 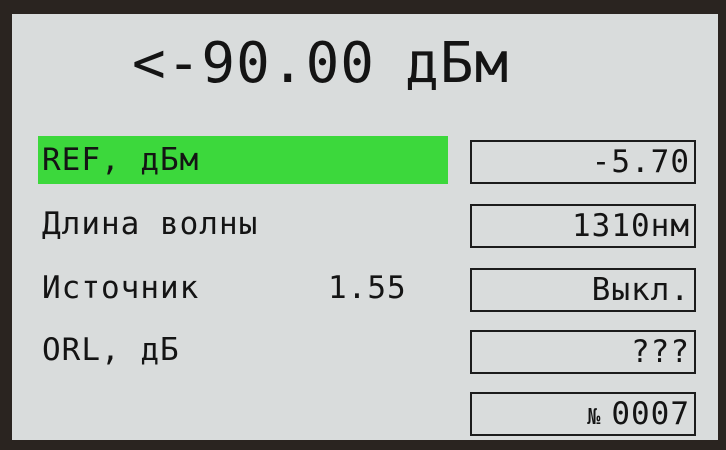 What do you see at coordinates (109, 350) in the screenshot?
I see `orl-label: ORL, дБ` at bounding box center [109, 350].